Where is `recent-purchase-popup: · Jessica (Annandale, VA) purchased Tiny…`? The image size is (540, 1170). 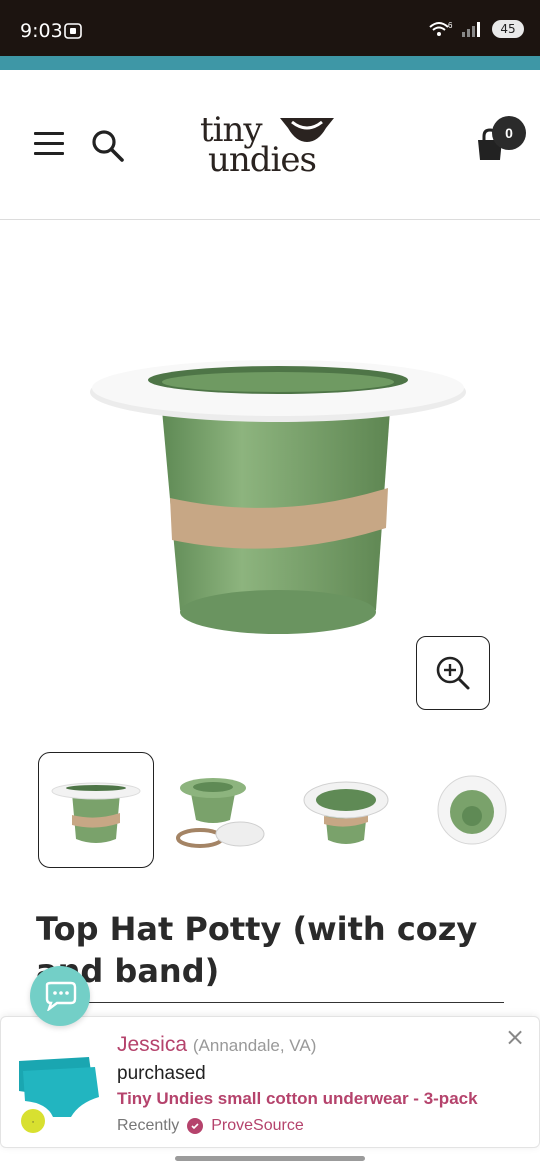
recent-purchase-popup: · Jessica (Annandale, VA) purchased Tiny… is located at coordinates (270, 1082).